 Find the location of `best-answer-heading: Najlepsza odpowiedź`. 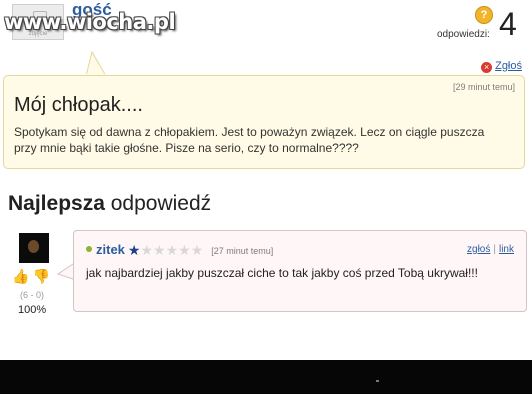

best-answer-heading: Najlepsza odpowiedź is located at coordinates (109, 204).